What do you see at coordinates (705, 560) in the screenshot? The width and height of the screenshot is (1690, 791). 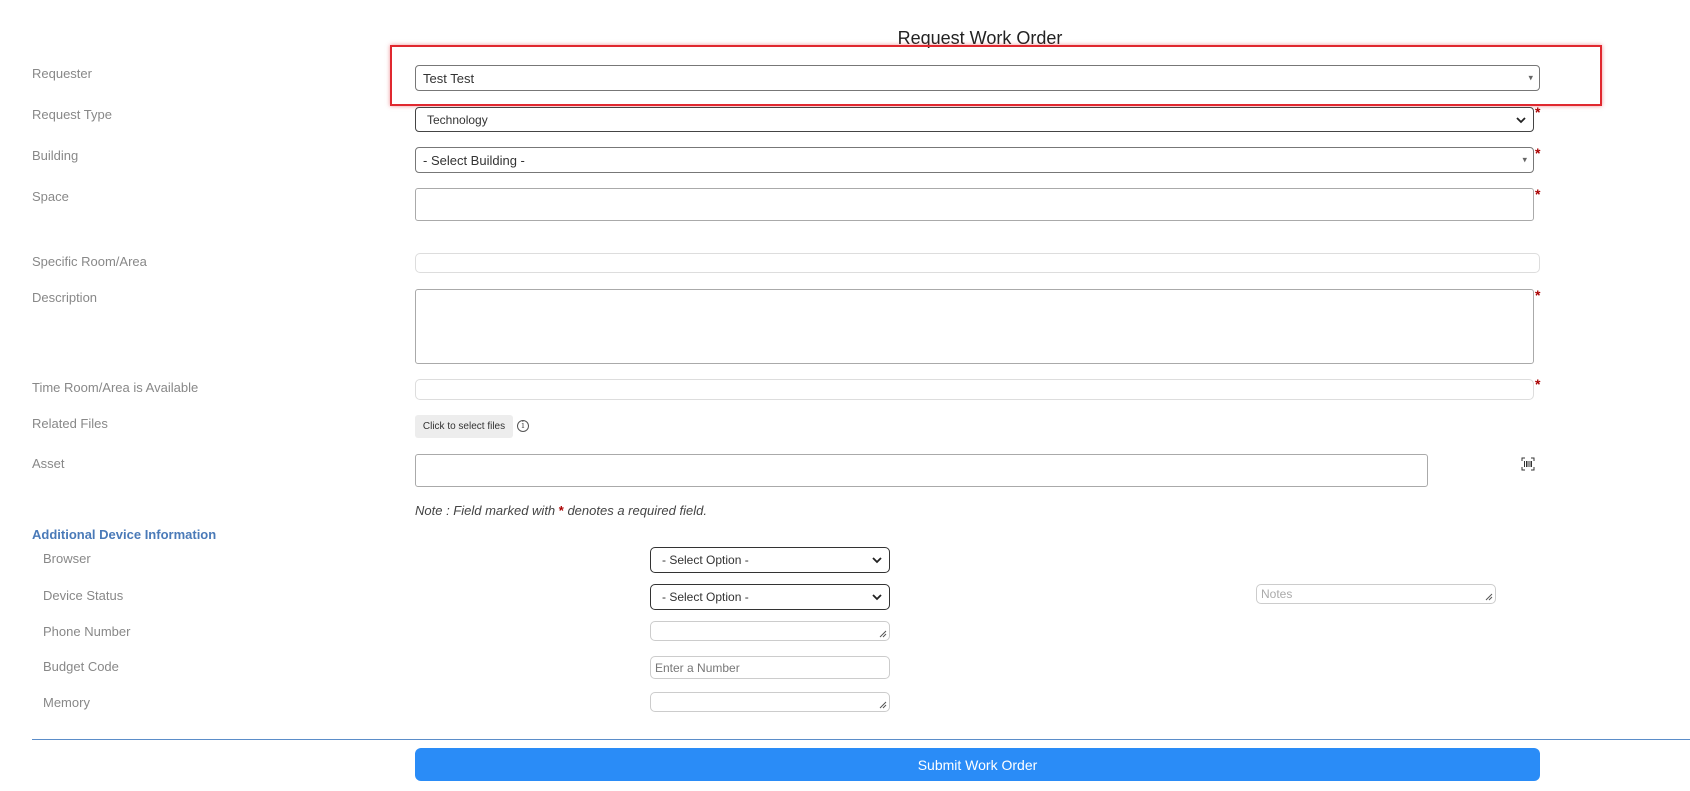 I see `browser-value: - Select Option -` at bounding box center [705, 560].